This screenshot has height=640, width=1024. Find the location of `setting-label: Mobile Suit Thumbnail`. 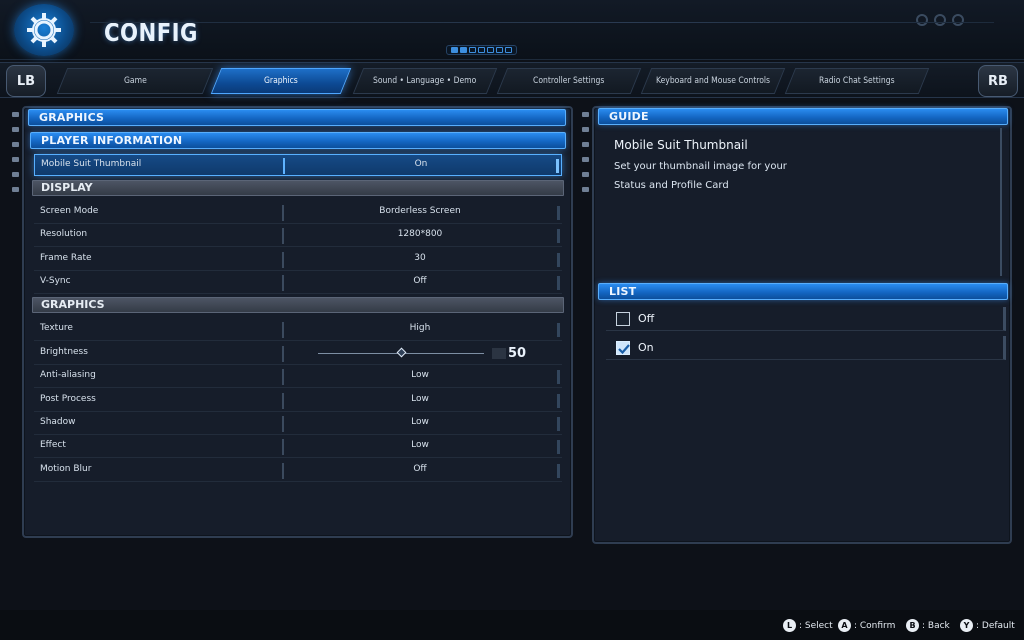

setting-label: Mobile Suit Thumbnail is located at coordinates (91, 164).